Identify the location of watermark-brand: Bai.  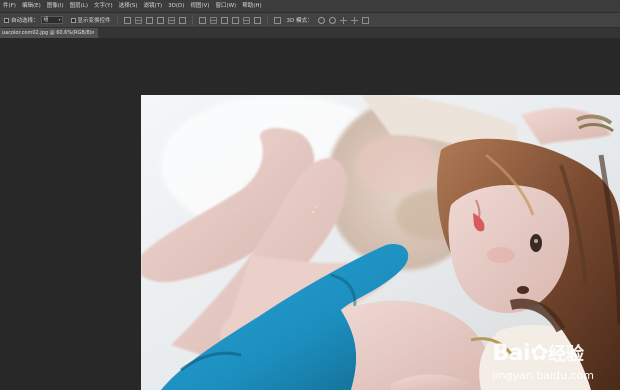
(511, 353).